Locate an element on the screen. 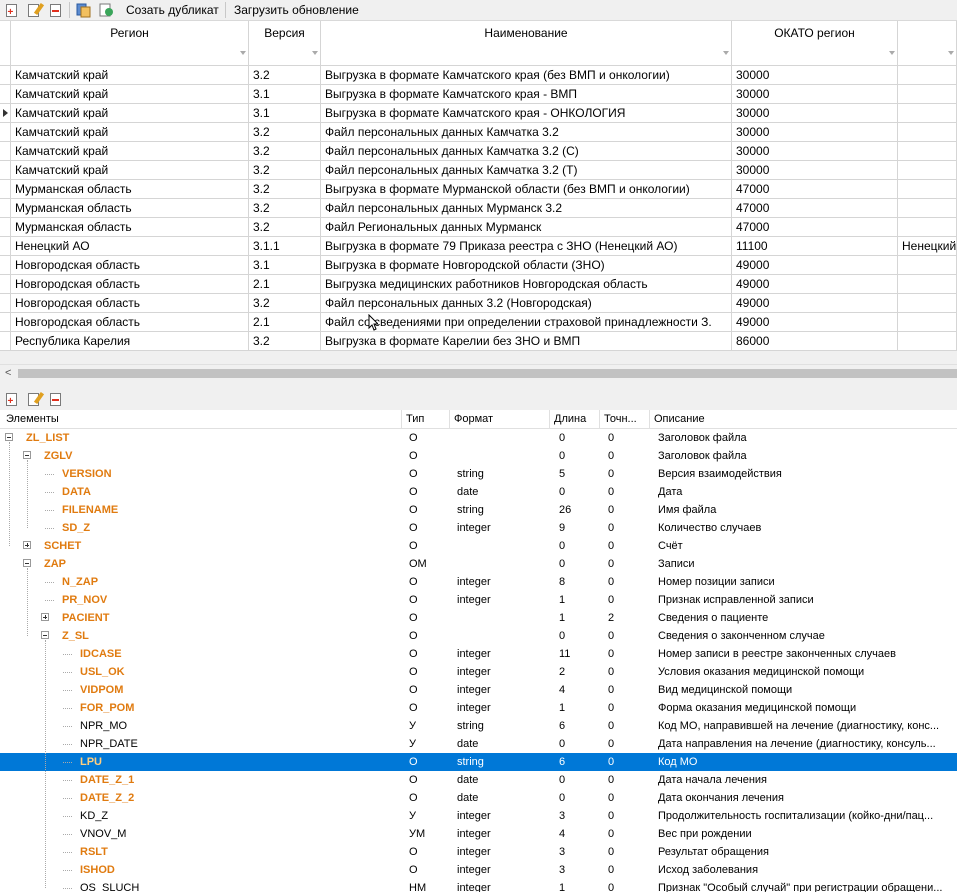  tree-node-name: DATE_Z_2 is located at coordinates (240, 798).